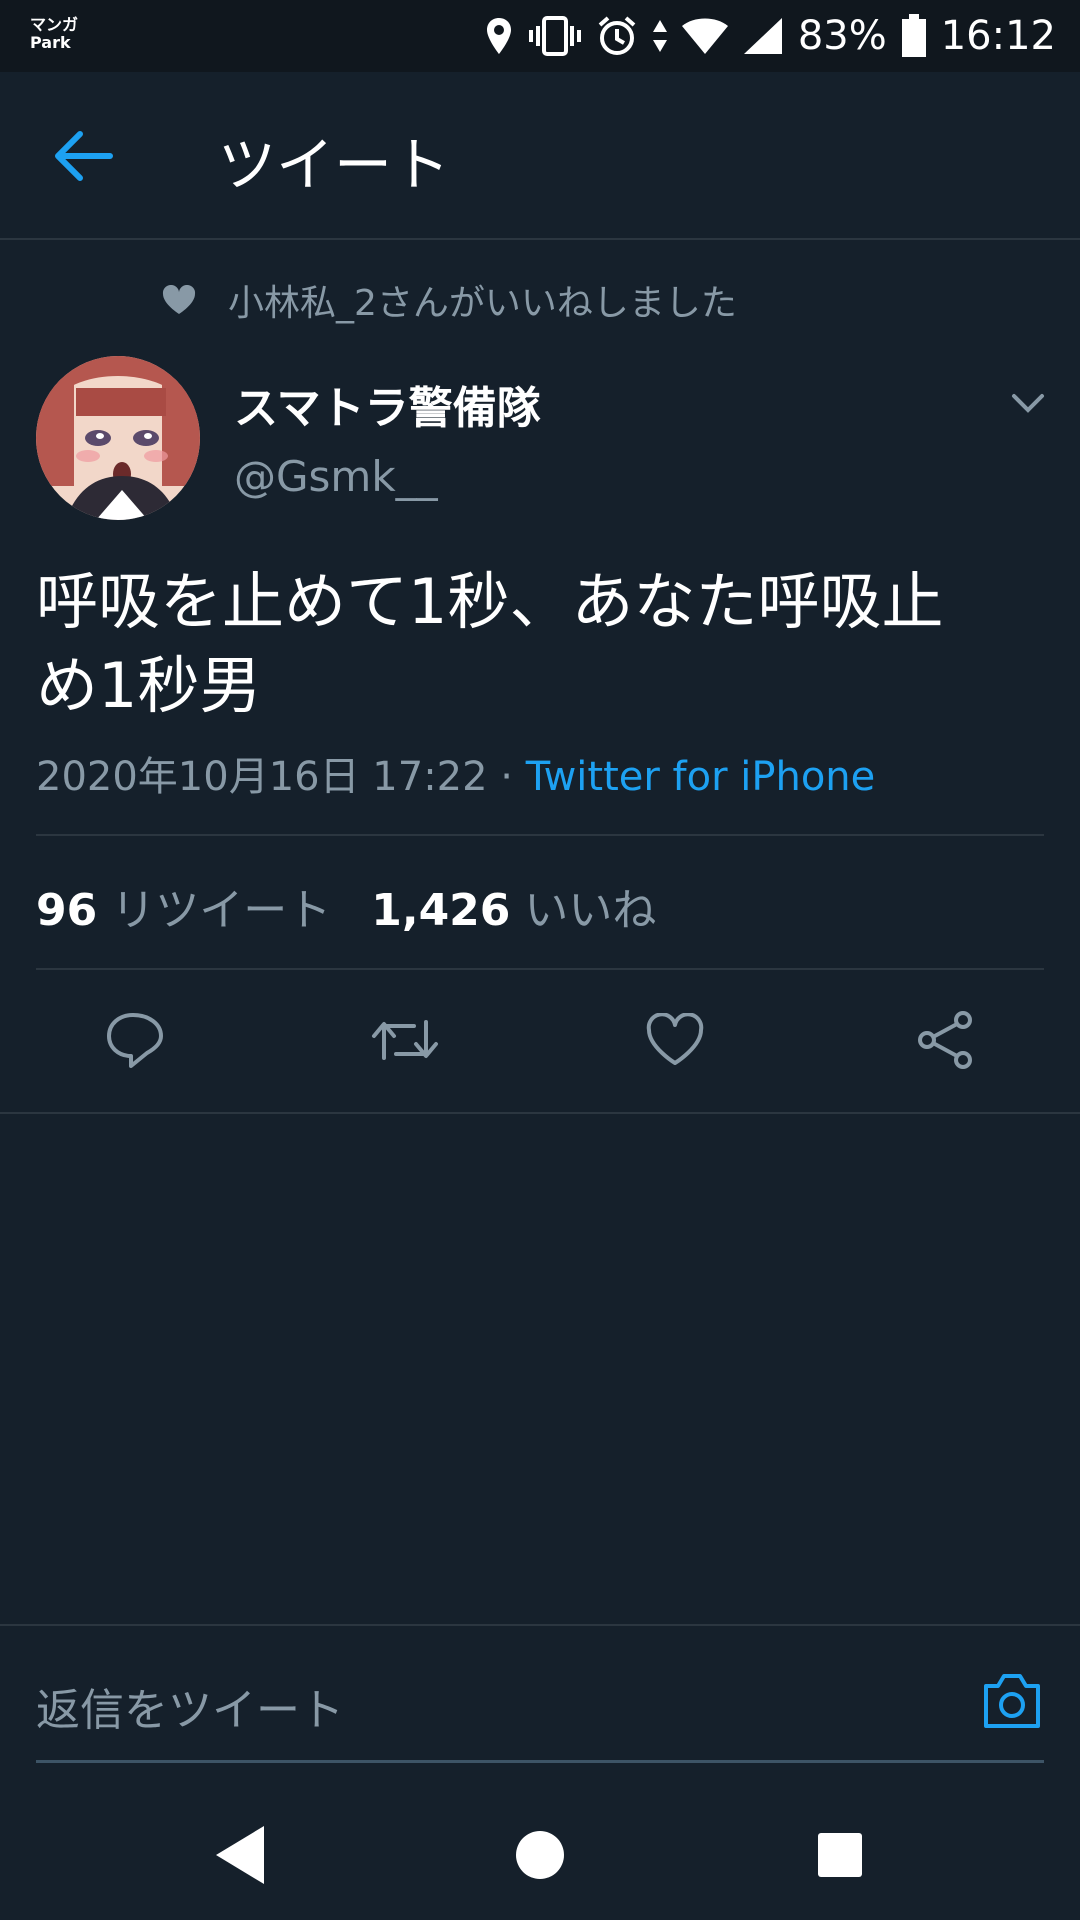 This screenshot has height=1920, width=1080. I want to click on nav-back-icon, so click(240, 1855).